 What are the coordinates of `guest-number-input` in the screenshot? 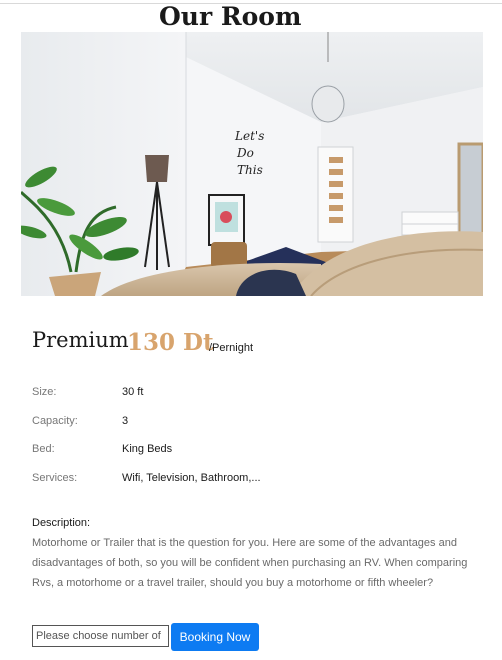 It's located at (100, 636).